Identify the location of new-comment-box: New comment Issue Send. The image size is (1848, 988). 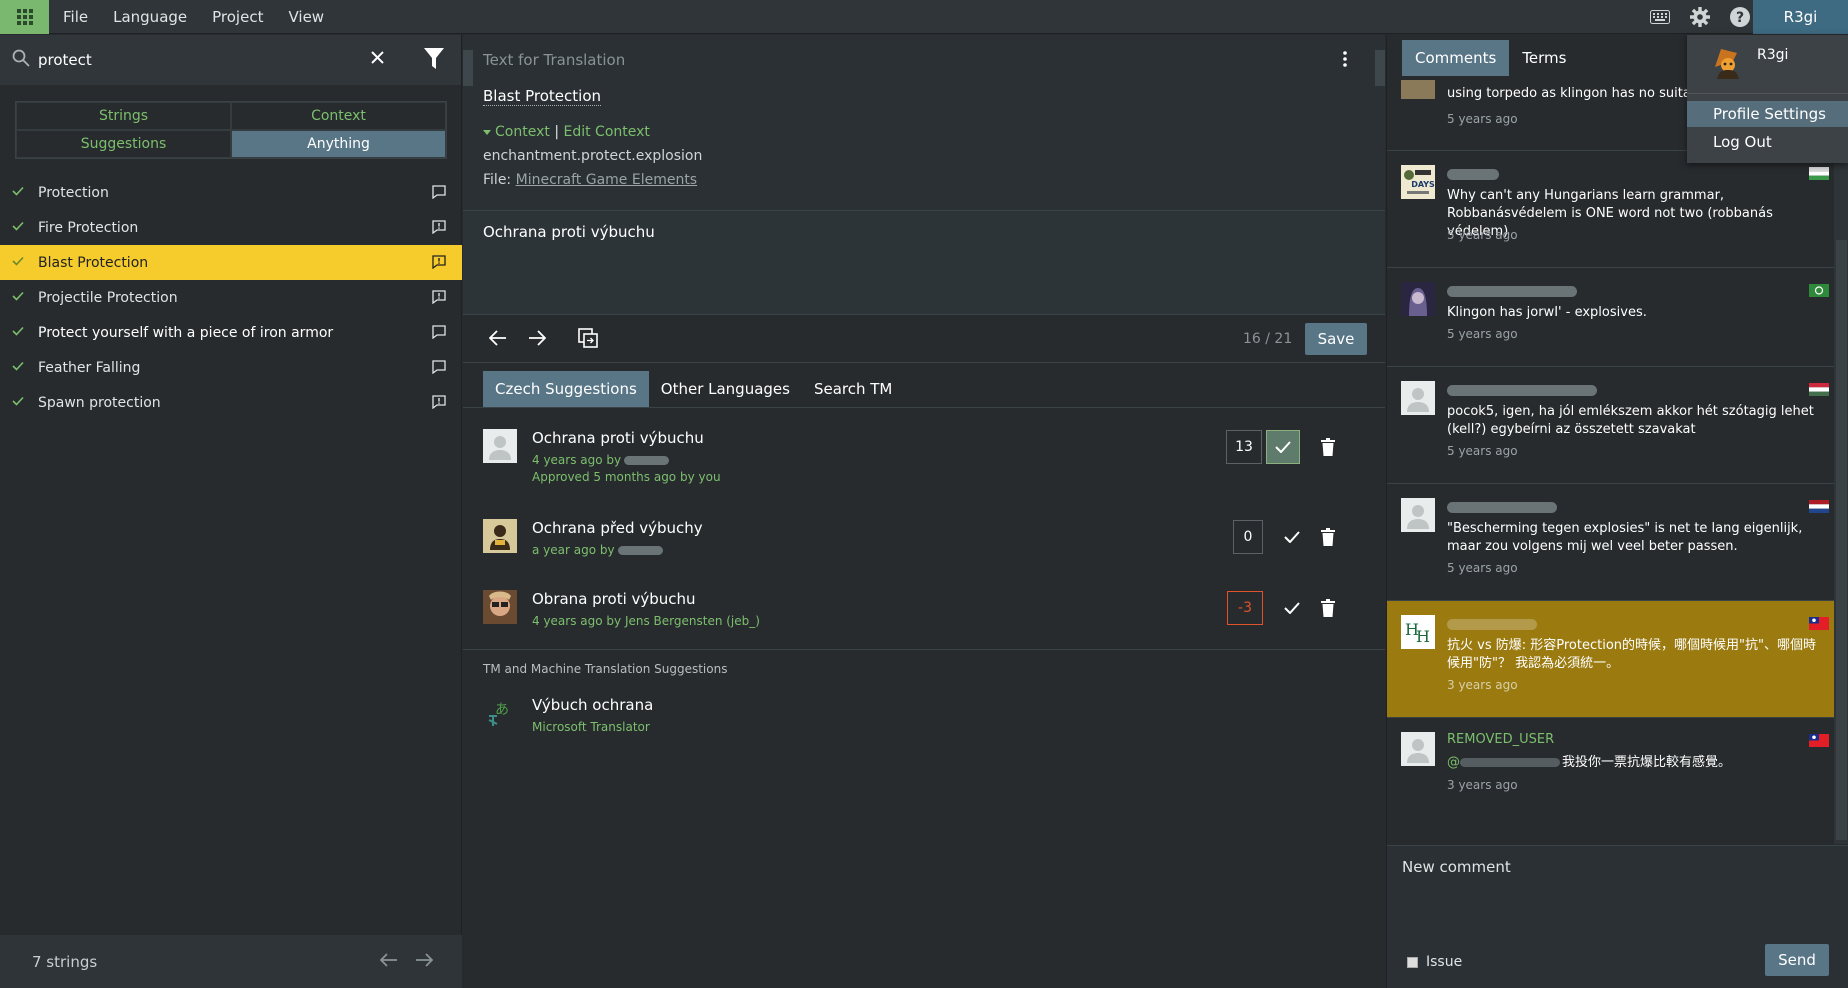
(1617, 916).